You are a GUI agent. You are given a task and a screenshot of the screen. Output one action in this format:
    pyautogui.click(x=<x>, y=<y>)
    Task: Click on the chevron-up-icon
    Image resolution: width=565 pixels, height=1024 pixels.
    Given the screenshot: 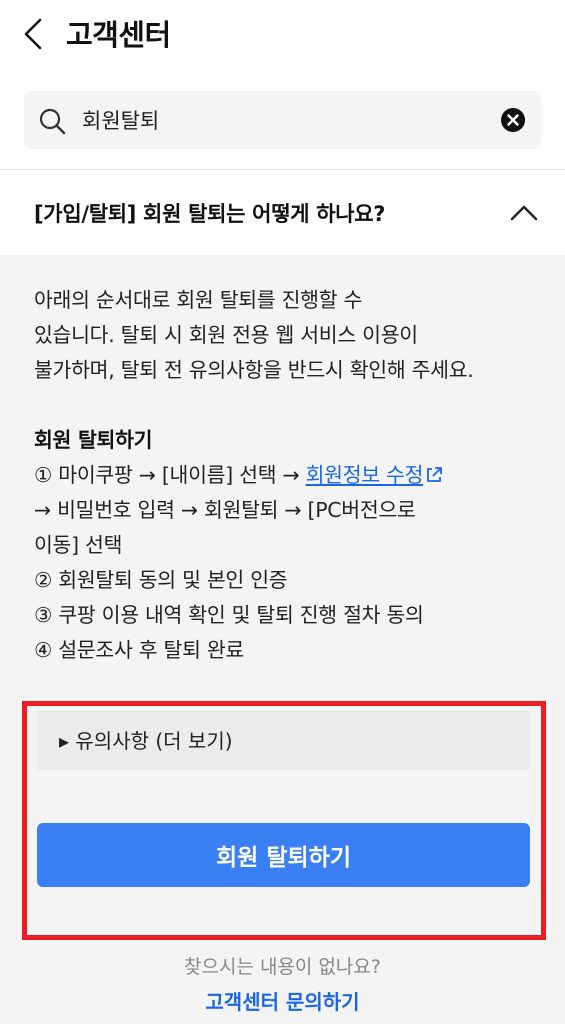 What is the action you would take?
    pyautogui.click(x=524, y=212)
    